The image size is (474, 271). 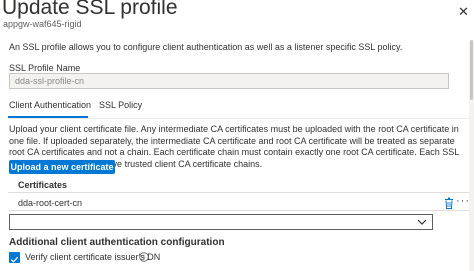 What do you see at coordinates (471, 70) in the screenshot?
I see `scrollbar-thumb` at bounding box center [471, 70].